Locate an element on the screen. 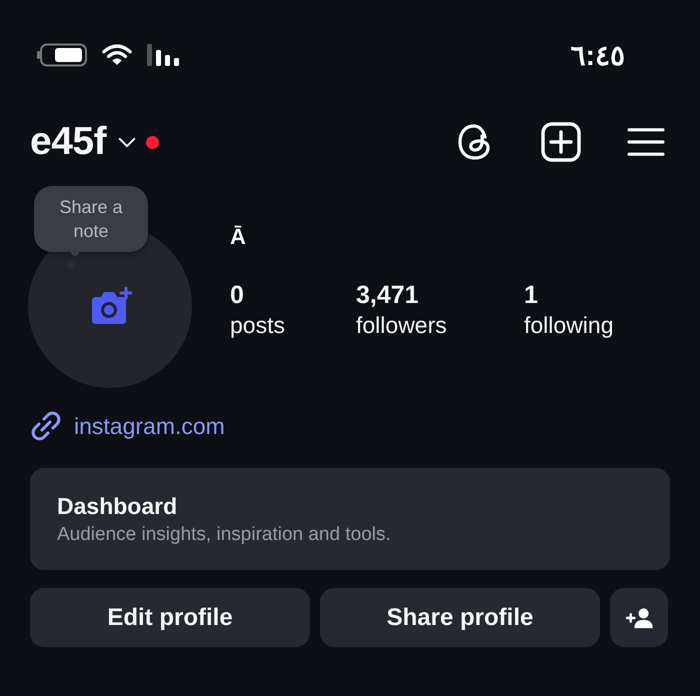 The width and height of the screenshot is (700, 696). dashboard-subtitle: Audience insights, inspiration and tools. is located at coordinates (224, 535).